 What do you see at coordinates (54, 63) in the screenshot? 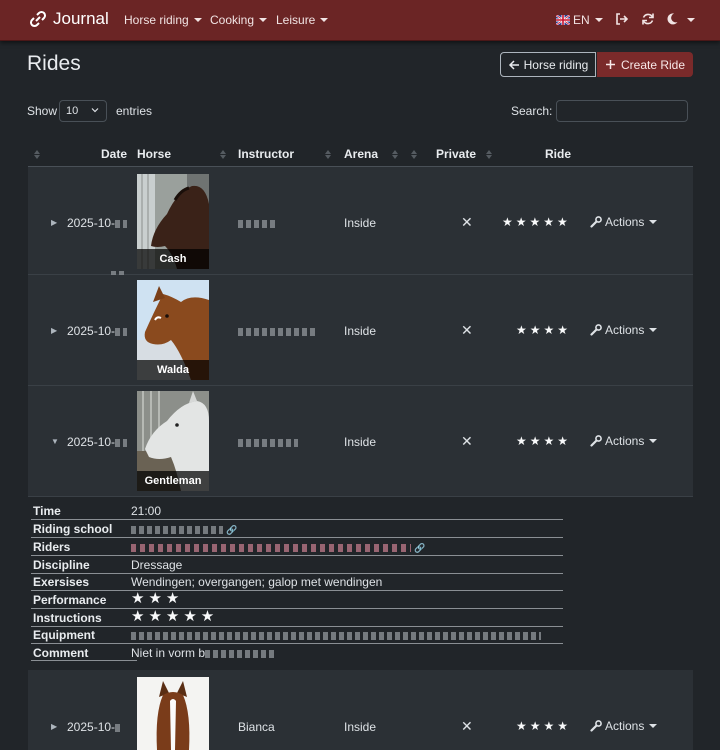
I see `page-title: Rides` at bounding box center [54, 63].